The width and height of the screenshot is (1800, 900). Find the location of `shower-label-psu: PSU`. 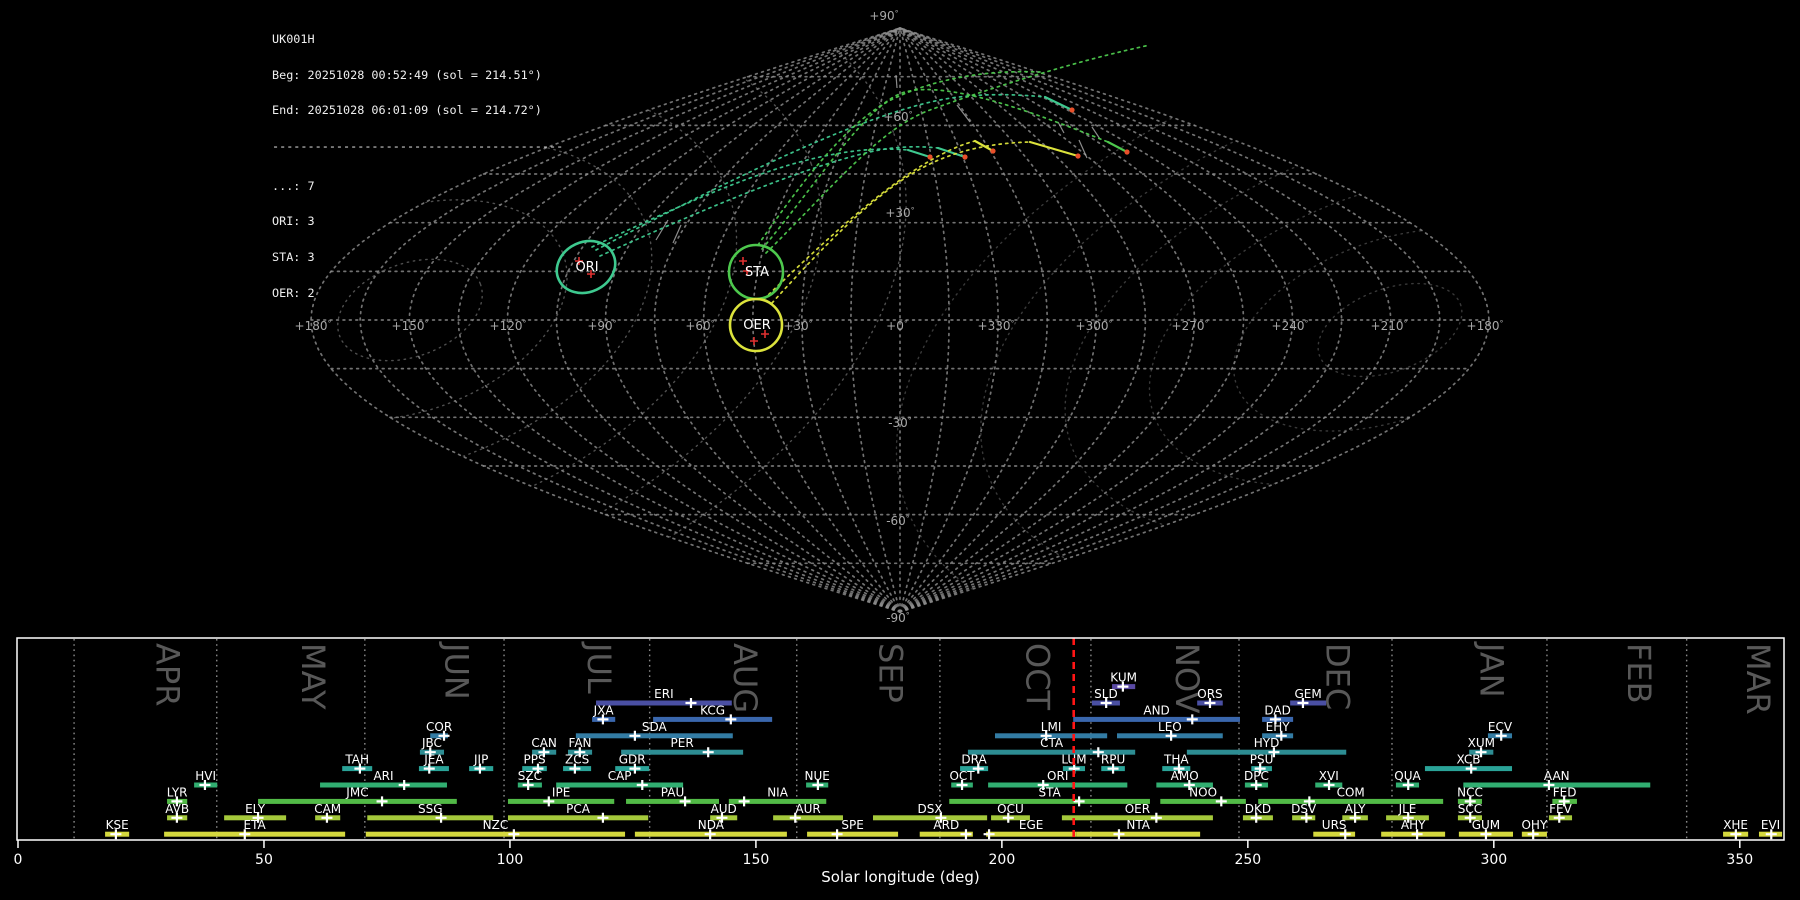

shower-label-psu: PSU is located at coordinates (1262, 760).